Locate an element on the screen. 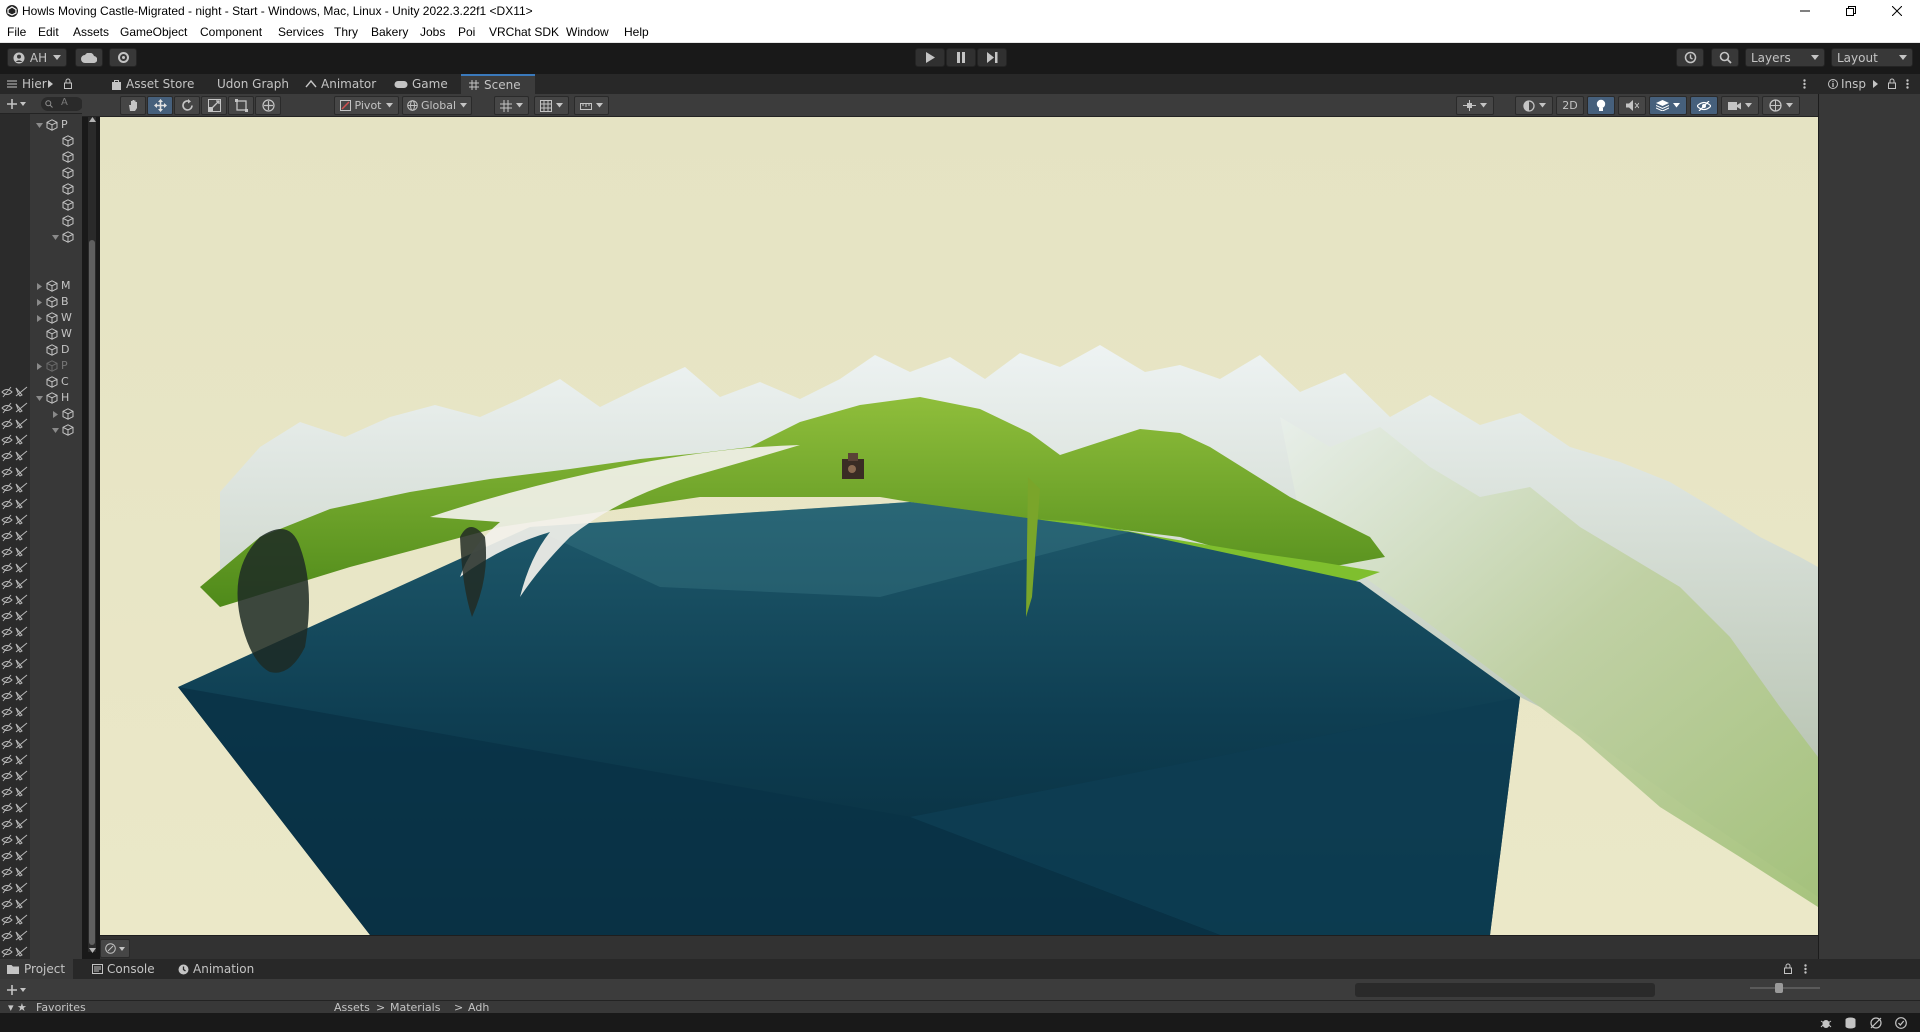  database-icon is located at coordinates (1850, 1023).